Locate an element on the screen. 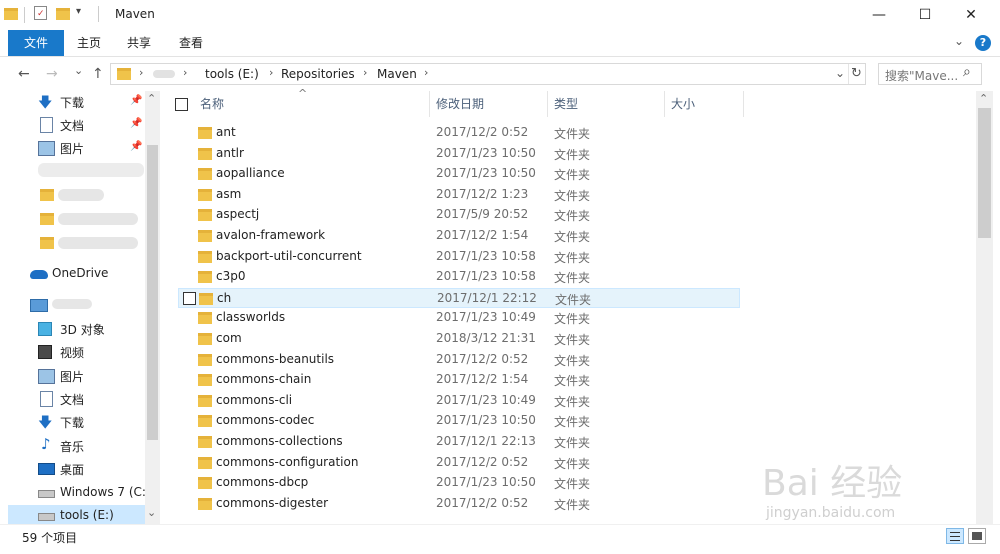 This screenshot has width=1000, height=554. sidebar-item-onedrive: OneDrive is located at coordinates (78, 274).